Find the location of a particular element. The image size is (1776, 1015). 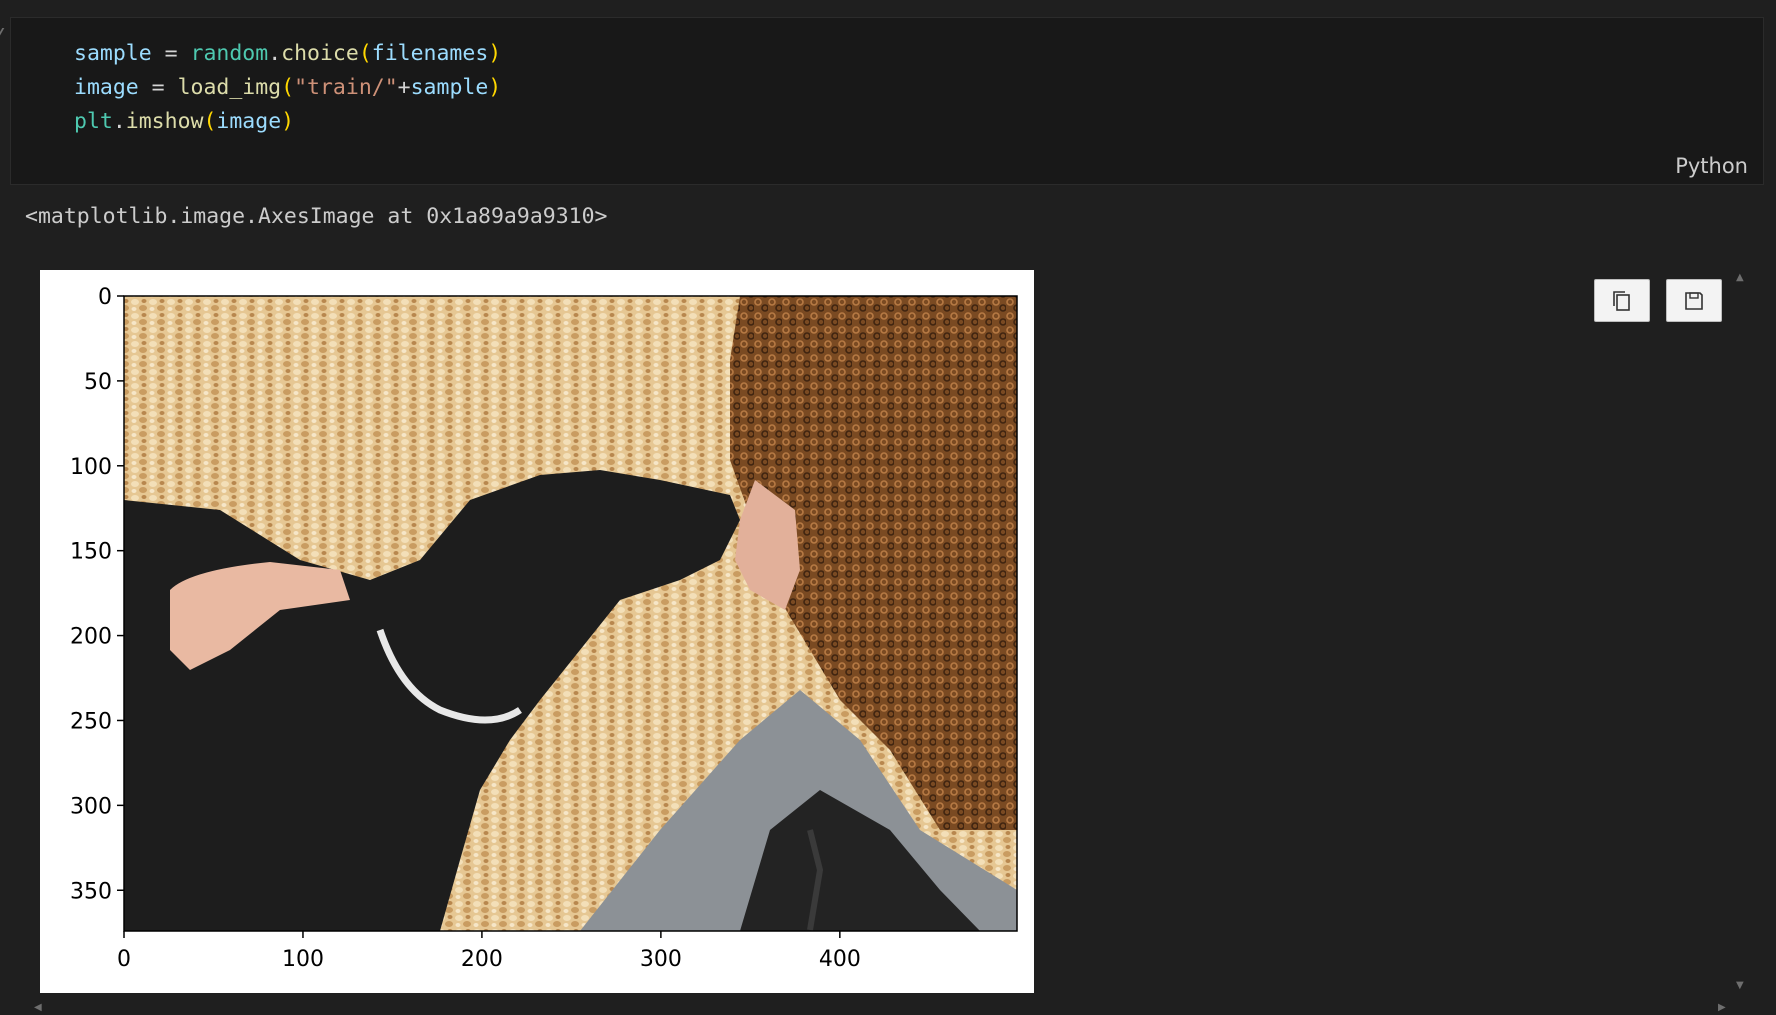

save-icon is located at coordinates (1694, 300).